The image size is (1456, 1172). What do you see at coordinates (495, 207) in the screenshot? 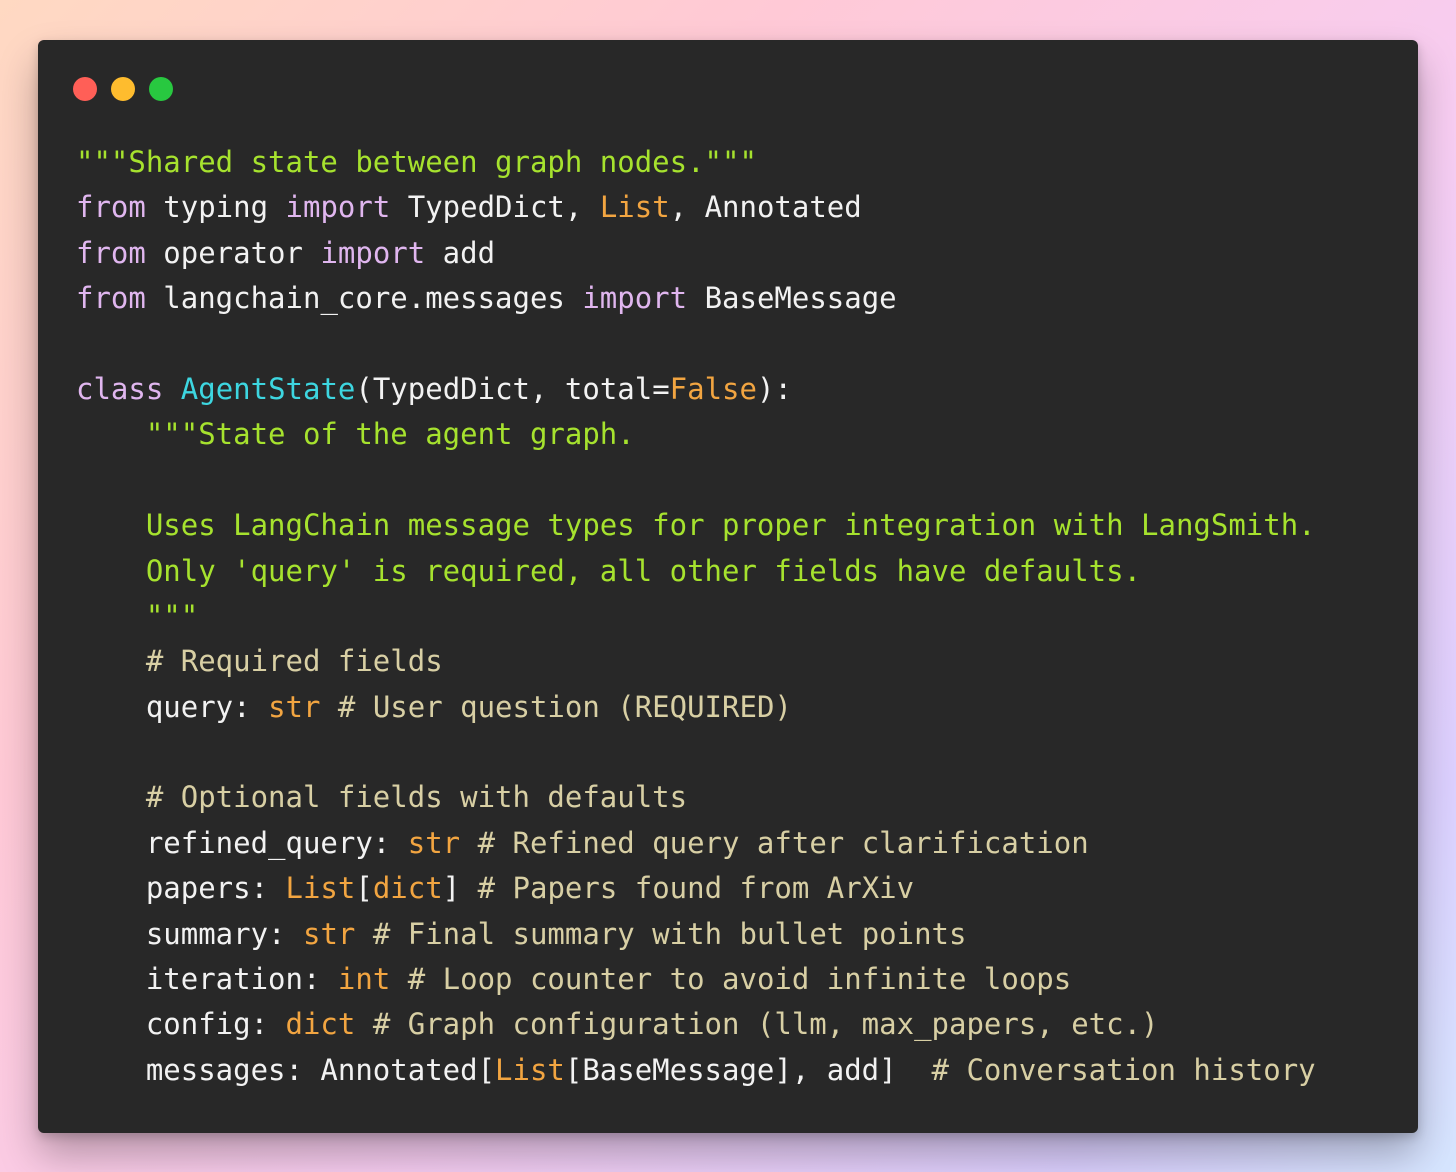
I see `code-token: TypedDict,` at bounding box center [495, 207].